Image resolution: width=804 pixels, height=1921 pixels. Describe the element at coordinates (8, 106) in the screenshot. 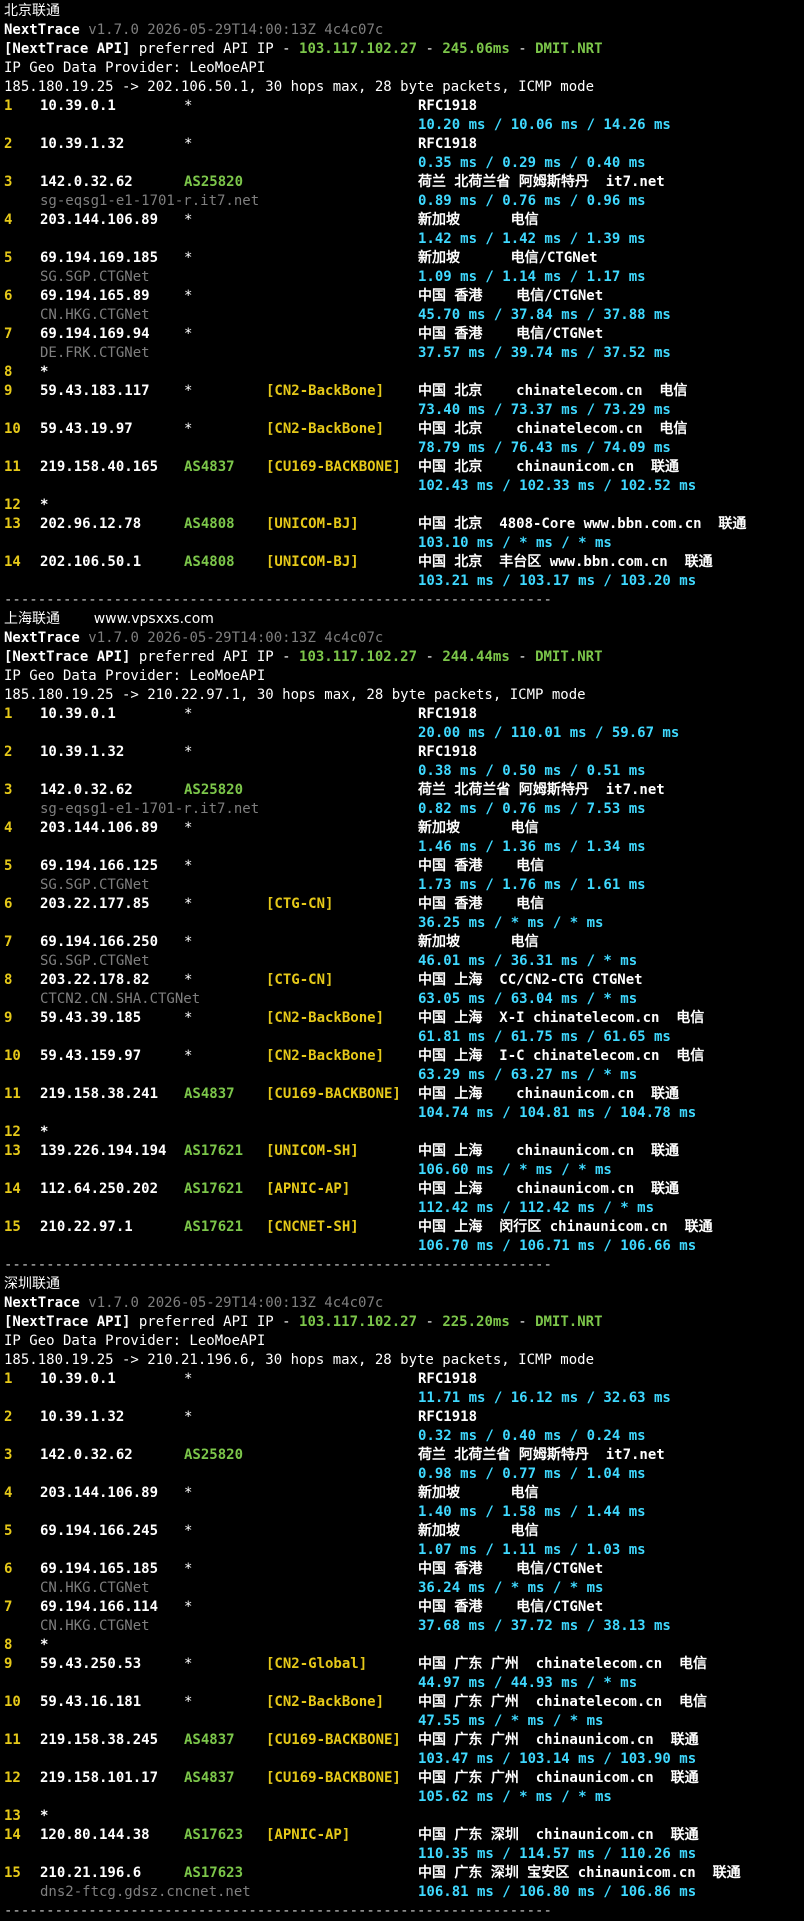

I see `hop-number: 1` at that location.